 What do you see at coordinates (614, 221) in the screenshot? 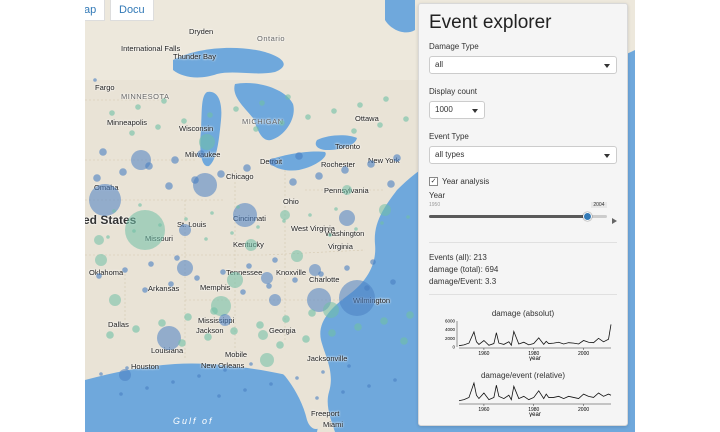
I see `play-icon` at bounding box center [614, 221].